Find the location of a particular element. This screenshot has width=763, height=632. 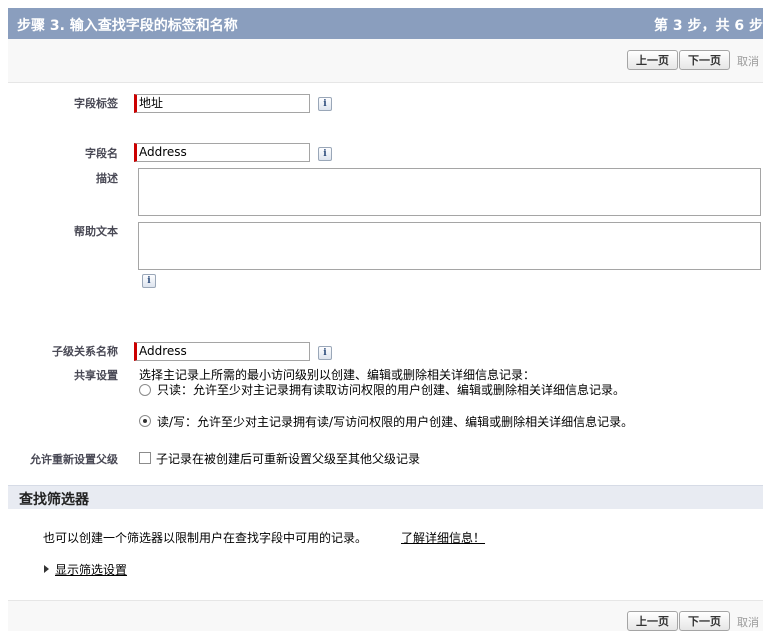

learn-more-link: 了解详细信息！ is located at coordinates (443, 537).